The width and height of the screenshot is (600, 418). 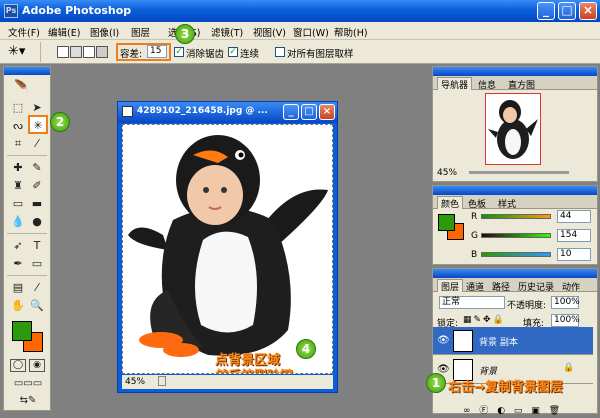 I want to click on foreground-color-swatch, so click(x=22, y=331).